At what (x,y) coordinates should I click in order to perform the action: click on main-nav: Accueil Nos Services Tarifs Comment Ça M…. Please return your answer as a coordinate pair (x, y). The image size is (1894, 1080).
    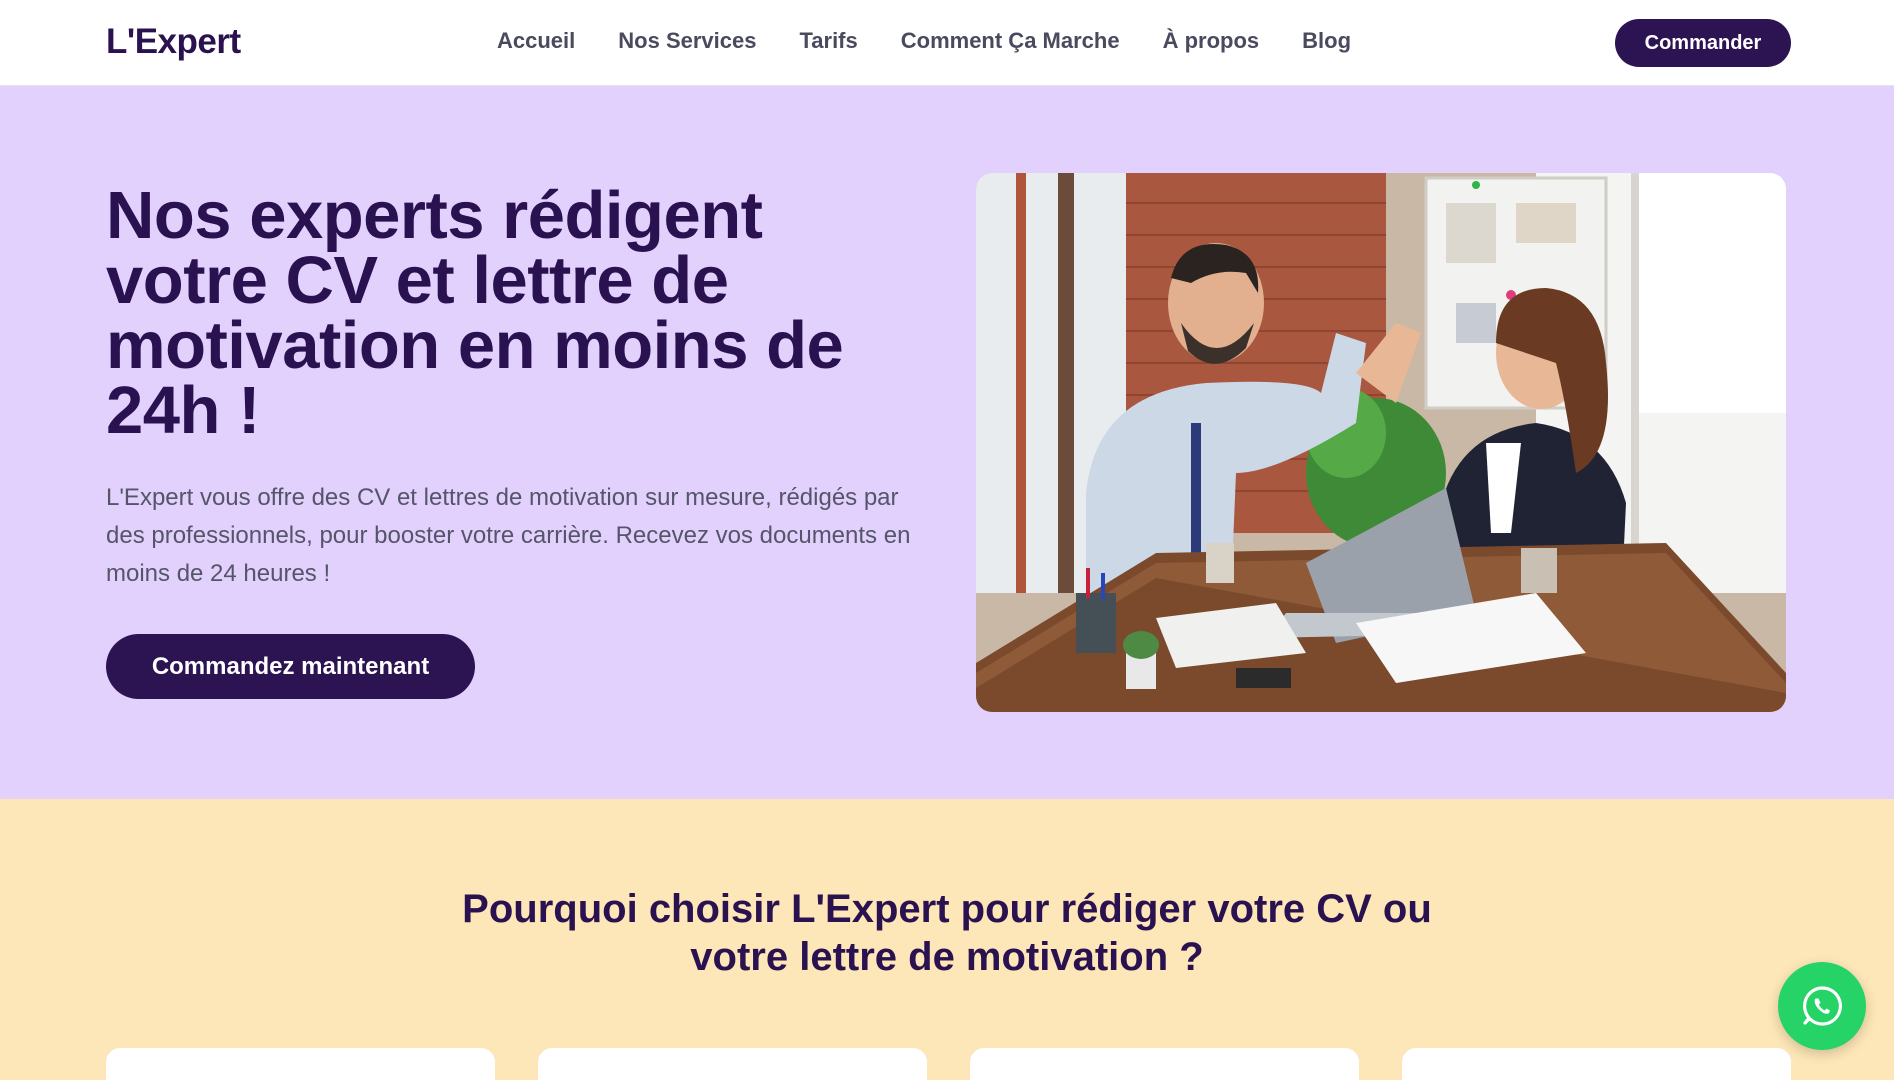
    Looking at the image, I should click on (924, 41).